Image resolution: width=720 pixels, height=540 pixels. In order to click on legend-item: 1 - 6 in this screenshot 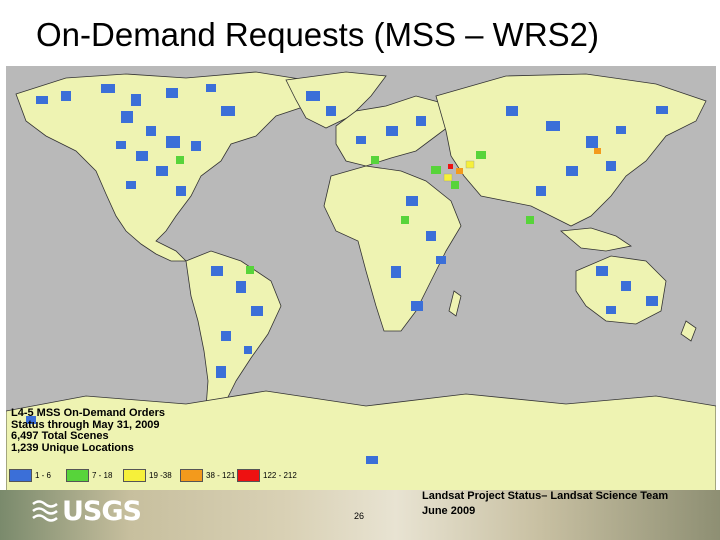, I will do `click(36, 475)`.